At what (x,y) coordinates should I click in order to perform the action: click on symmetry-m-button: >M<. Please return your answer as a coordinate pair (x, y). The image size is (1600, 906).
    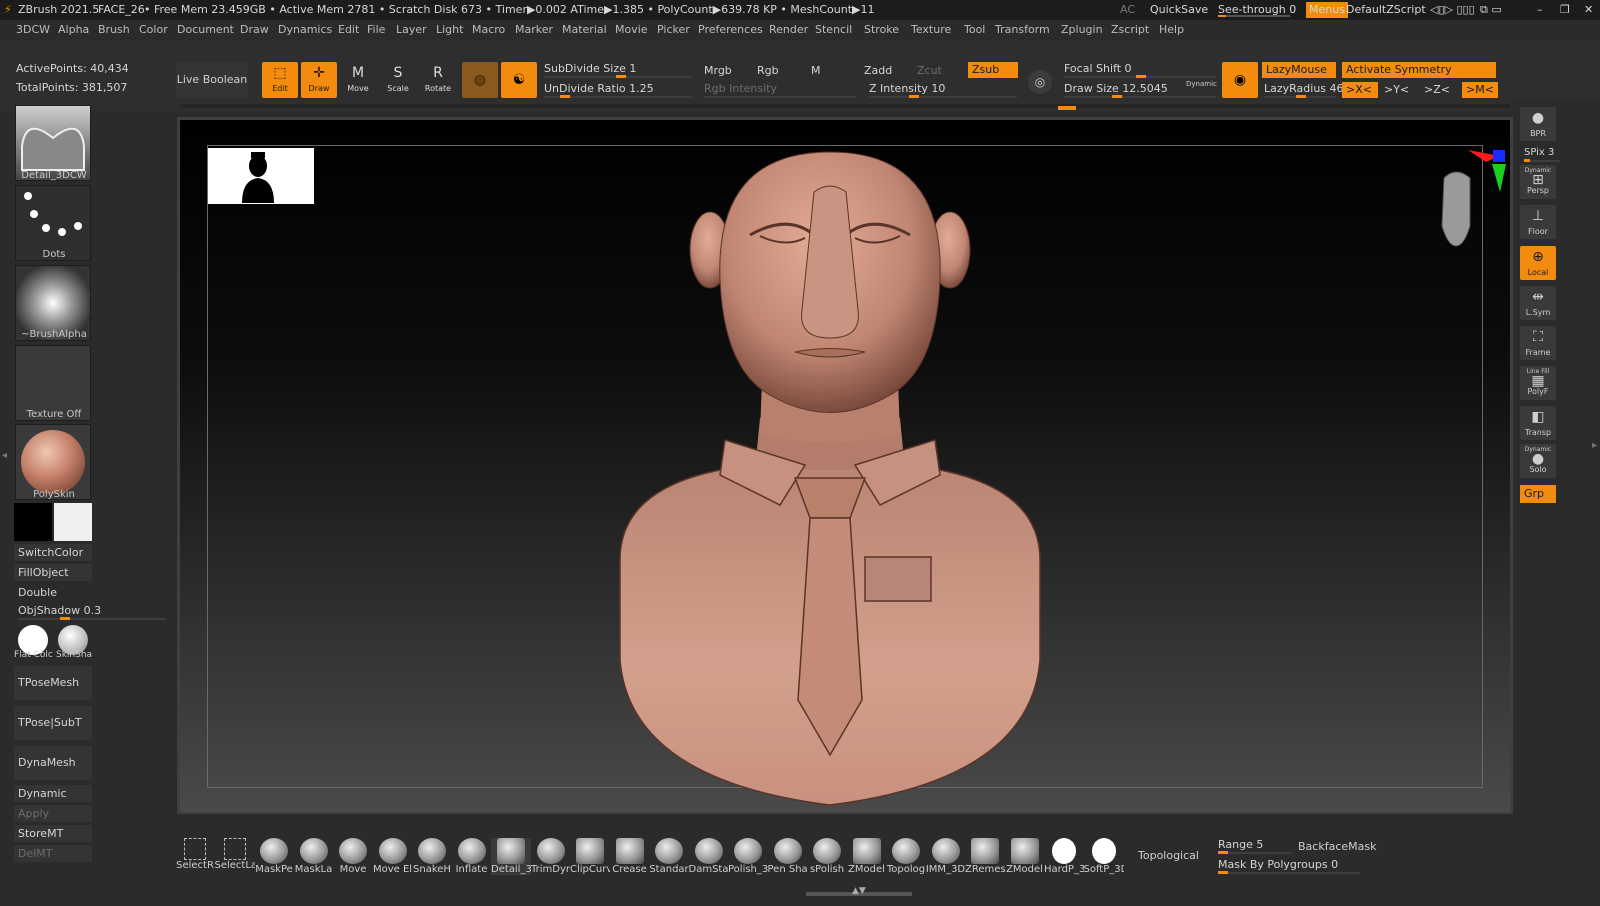
    Looking at the image, I should click on (1480, 90).